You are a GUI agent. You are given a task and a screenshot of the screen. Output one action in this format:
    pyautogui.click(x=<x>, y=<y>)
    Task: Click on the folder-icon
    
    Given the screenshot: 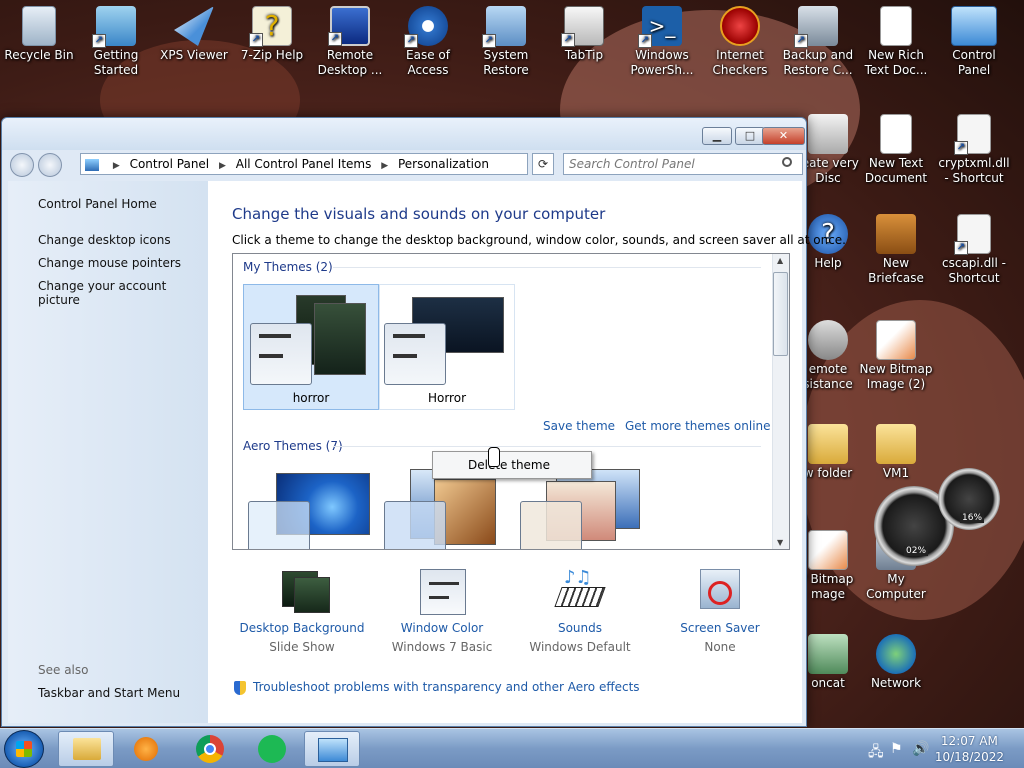 What is the action you would take?
    pyautogui.click(x=87, y=749)
    